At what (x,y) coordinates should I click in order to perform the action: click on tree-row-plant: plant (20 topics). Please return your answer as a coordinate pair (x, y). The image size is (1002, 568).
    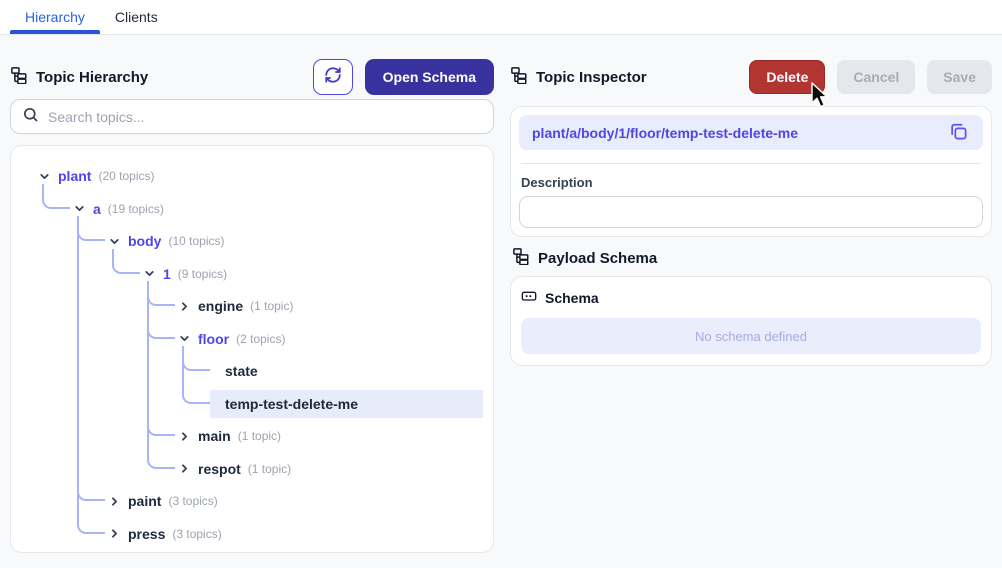
    Looking at the image, I should click on (252, 176).